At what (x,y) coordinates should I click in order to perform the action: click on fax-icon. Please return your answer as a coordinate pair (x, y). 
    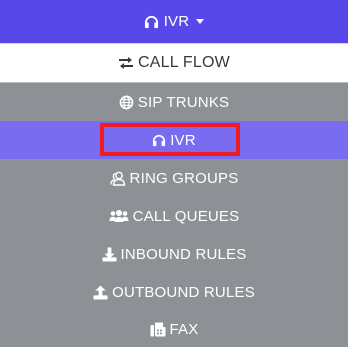
    Looking at the image, I should click on (158, 329).